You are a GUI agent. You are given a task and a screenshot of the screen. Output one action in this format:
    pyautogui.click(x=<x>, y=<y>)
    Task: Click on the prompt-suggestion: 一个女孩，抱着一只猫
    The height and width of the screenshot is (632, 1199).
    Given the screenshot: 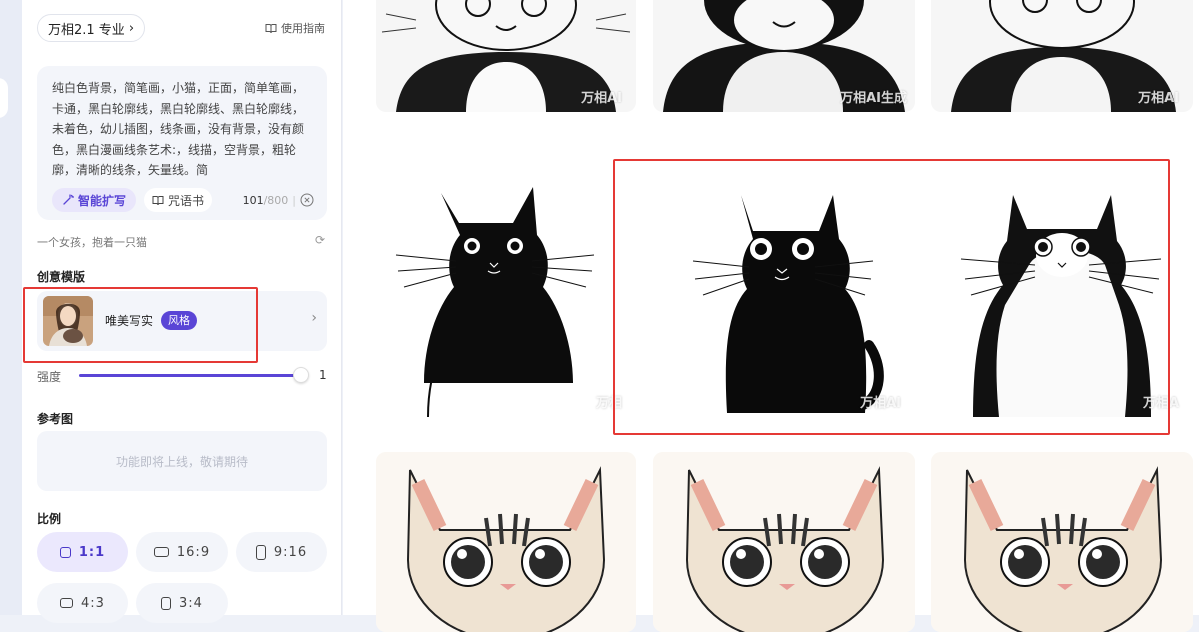 What is the action you would take?
    pyautogui.click(x=182, y=242)
    